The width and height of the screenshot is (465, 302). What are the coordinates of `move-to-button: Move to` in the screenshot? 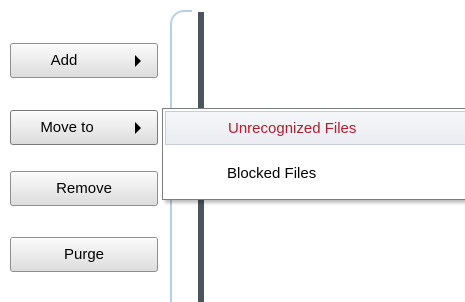 It's located at (84, 127).